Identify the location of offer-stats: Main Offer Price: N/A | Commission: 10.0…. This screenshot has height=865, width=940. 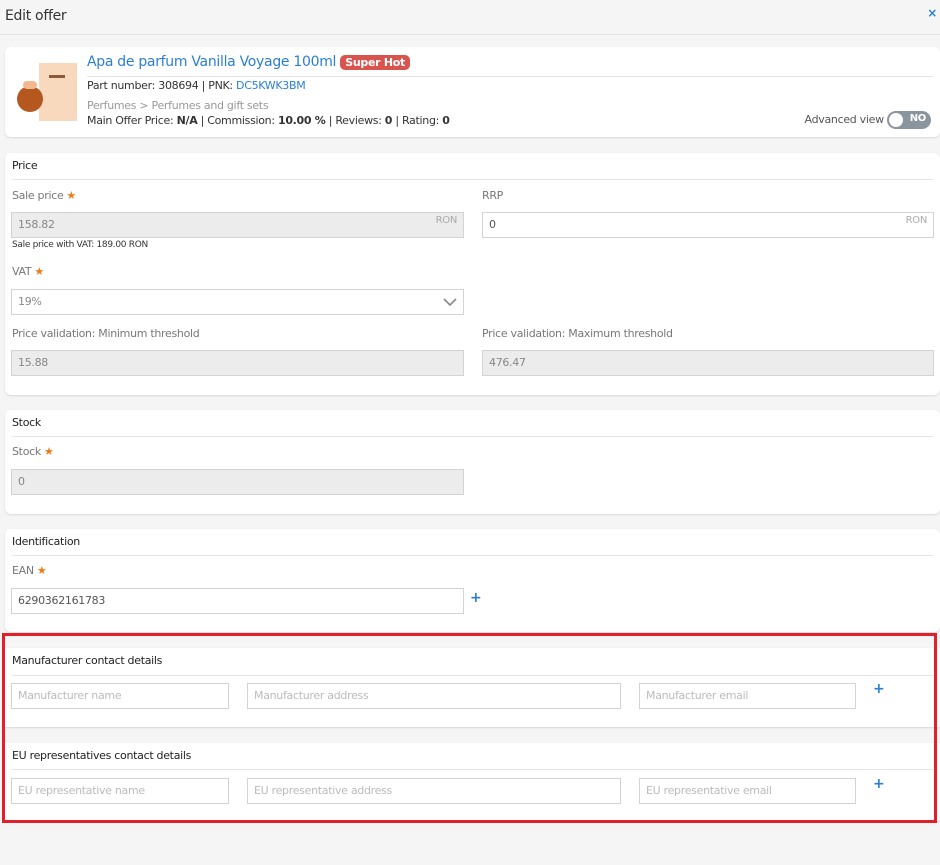
(268, 120).